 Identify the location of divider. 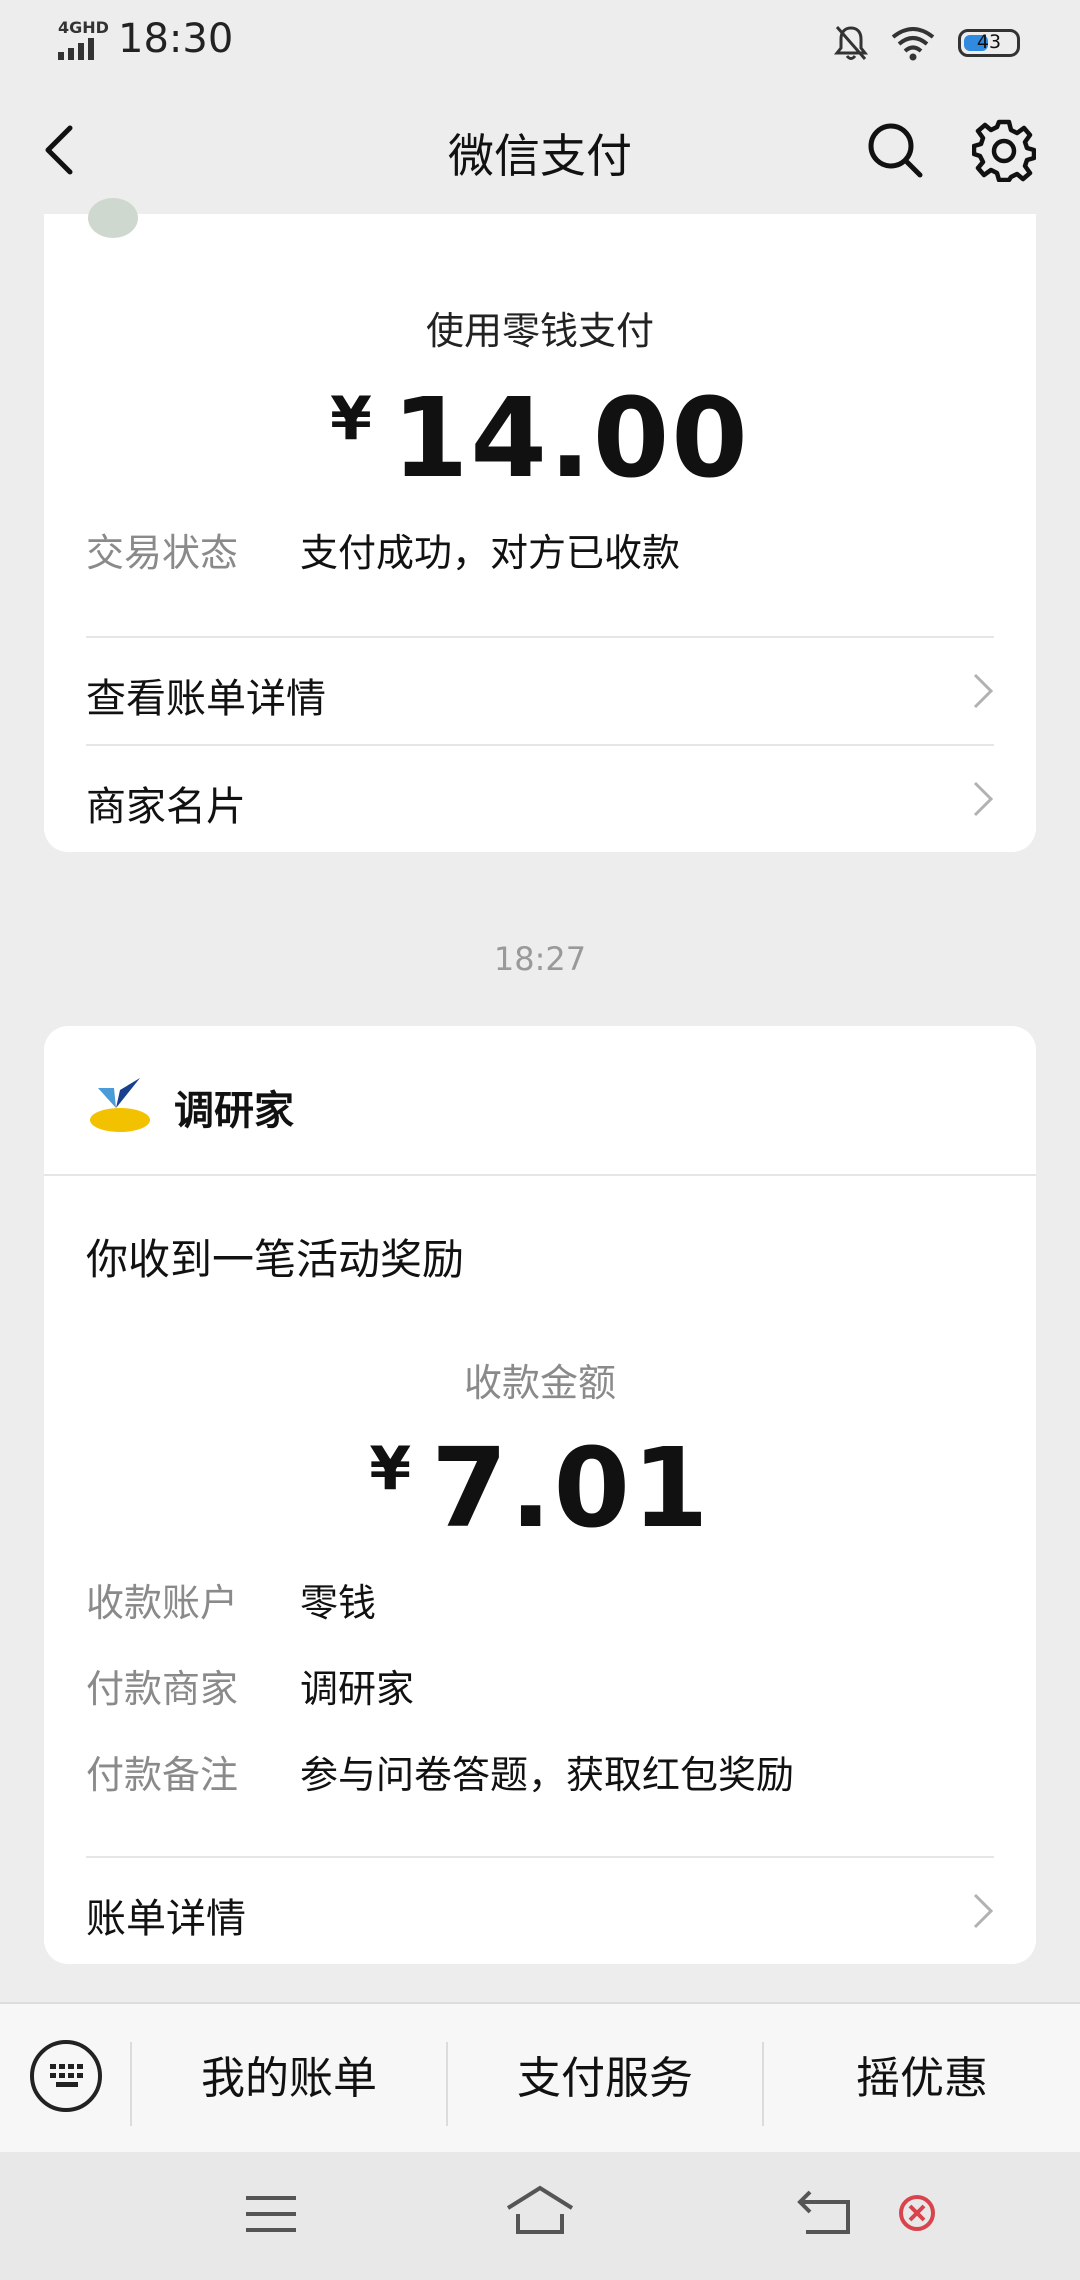
(540, 1175).